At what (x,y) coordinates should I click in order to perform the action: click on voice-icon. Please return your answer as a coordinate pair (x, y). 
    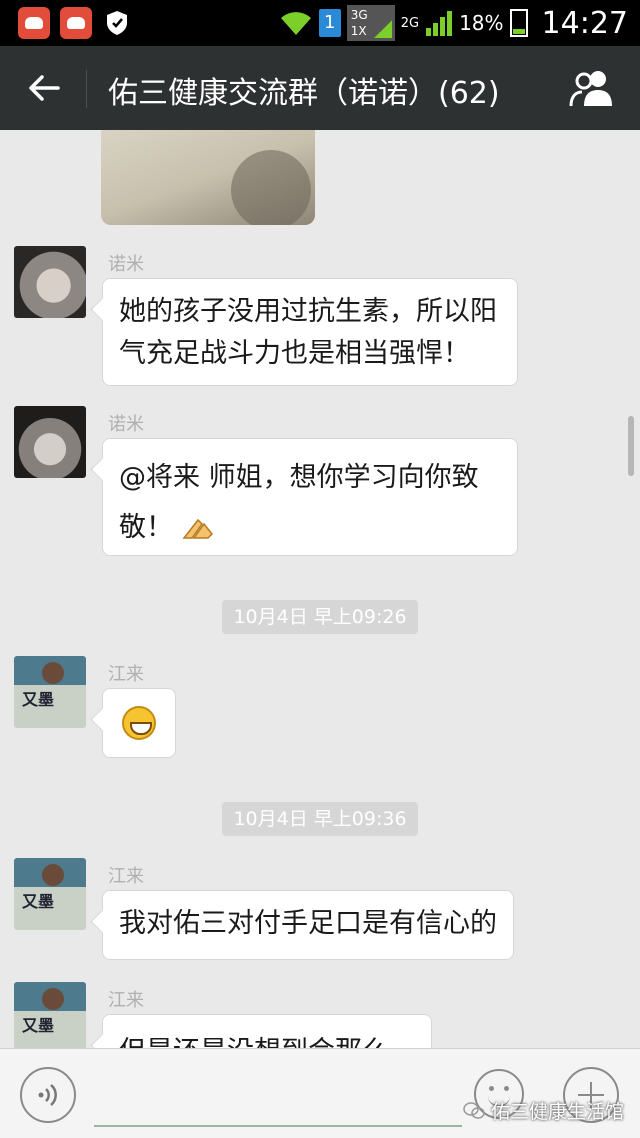
    Looking at the image, I should click on (47, 1095).